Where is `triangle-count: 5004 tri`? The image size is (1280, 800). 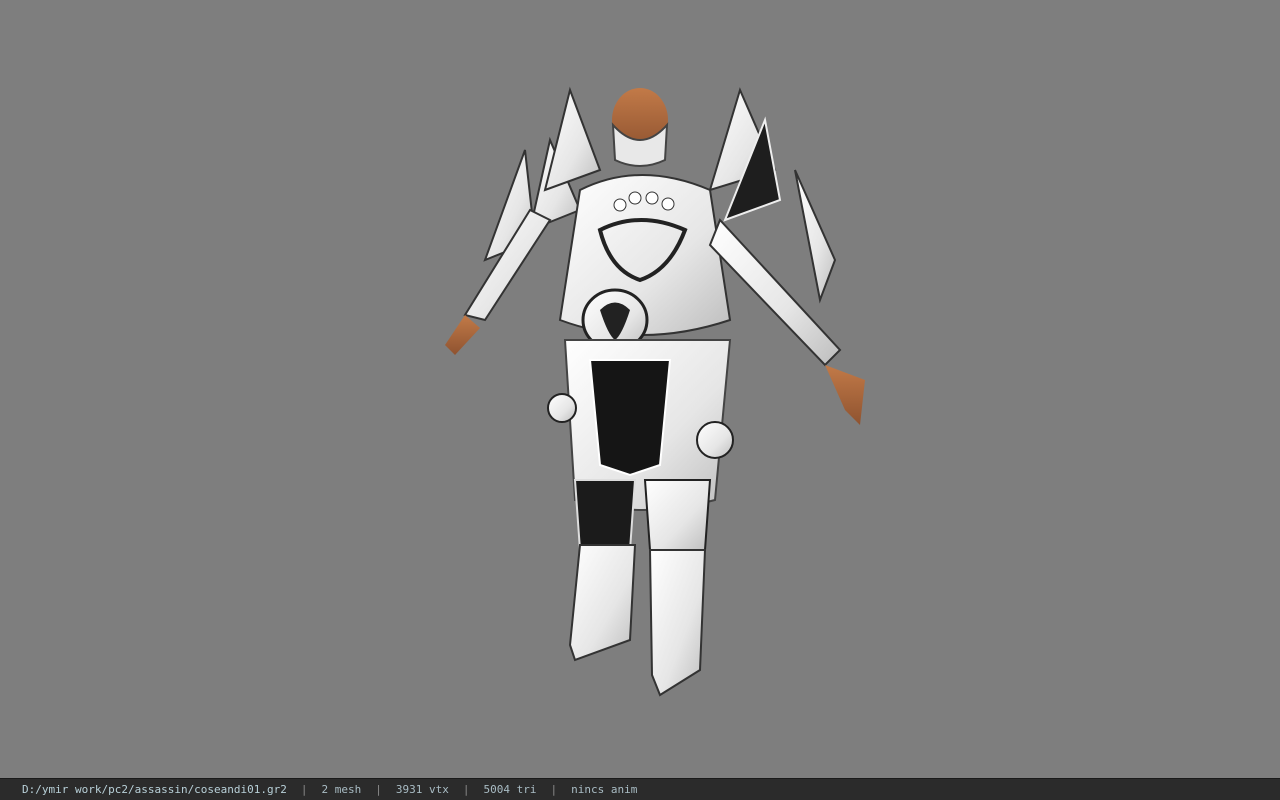
triangle-count: 5004 tri is located at coordinates (510, 789).